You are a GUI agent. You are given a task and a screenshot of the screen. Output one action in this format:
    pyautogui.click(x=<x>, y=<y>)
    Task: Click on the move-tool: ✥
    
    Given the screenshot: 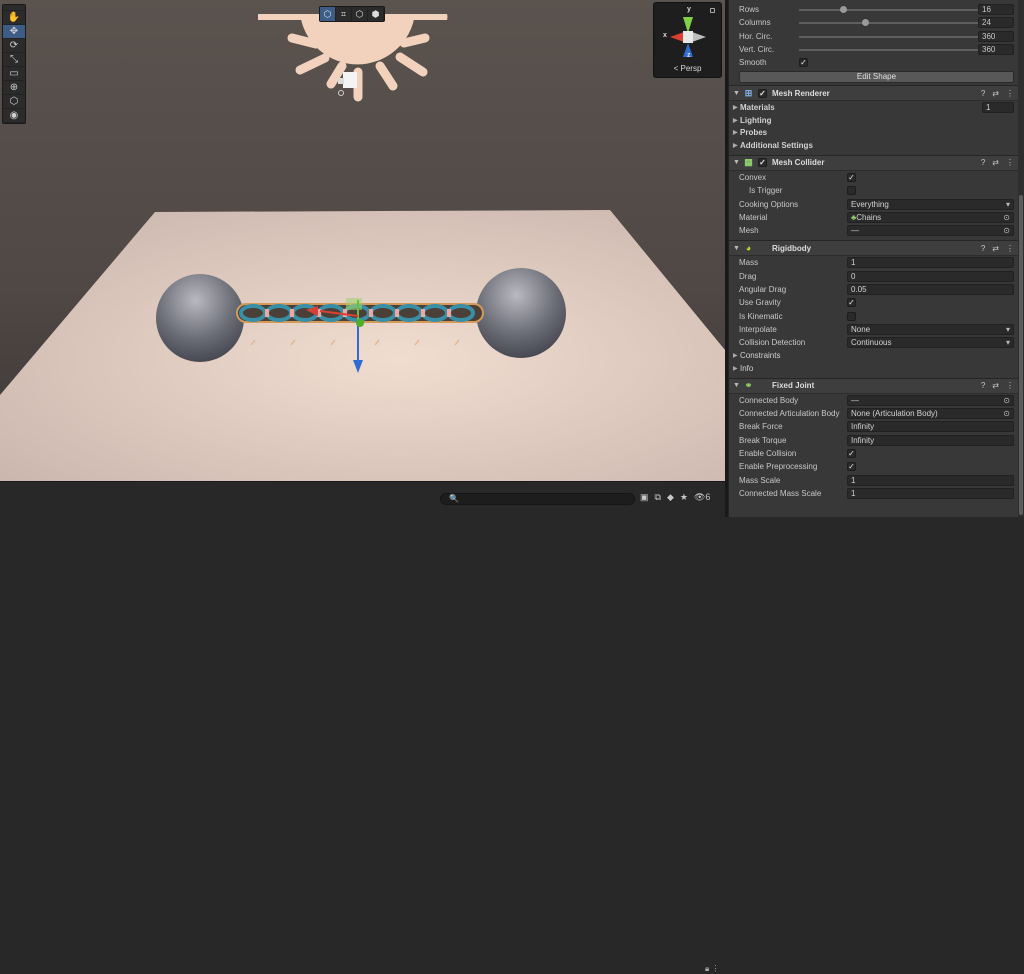 What is the action you would take?
    pyautogui.click(x=14, y=32)
    